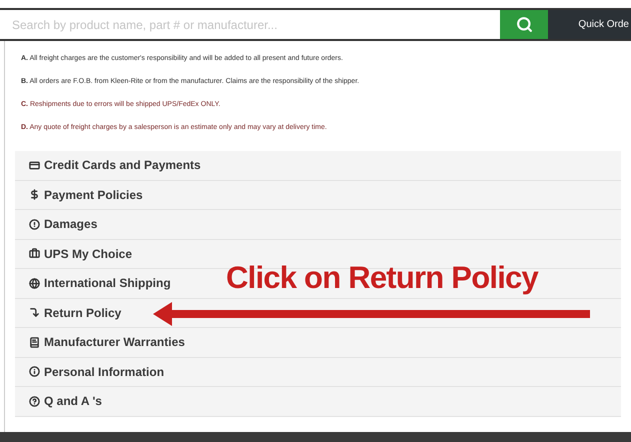 The height and width of the screenshot is (442, 631). Describe the element at coordinates (86, 195) in the screenshot. I see `accordion-header: Payment Policies` at that location.